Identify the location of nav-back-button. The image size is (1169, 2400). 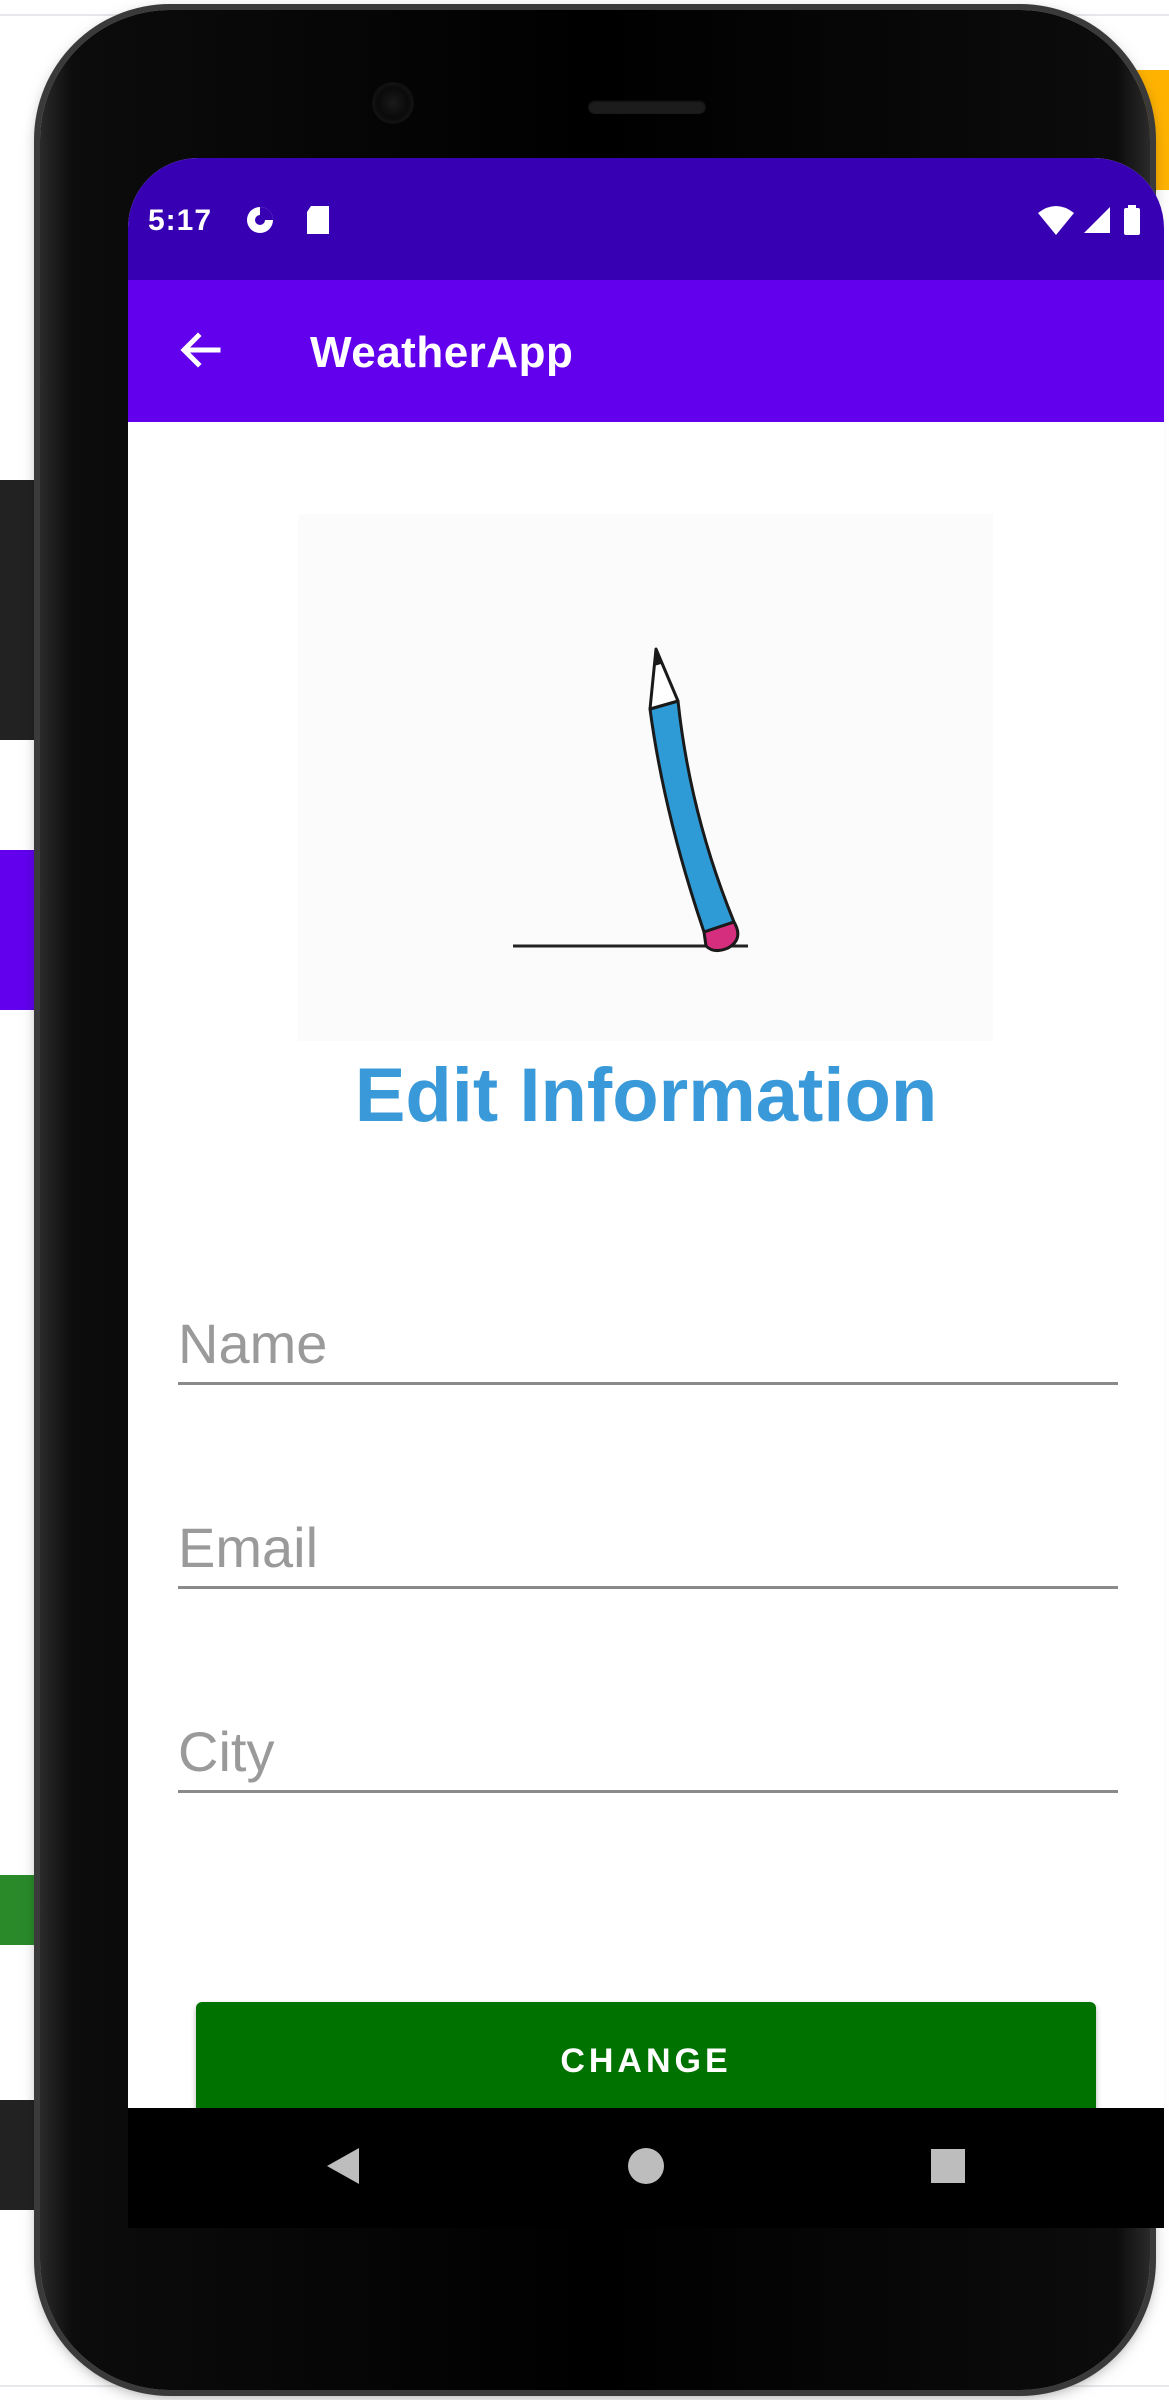
(343, 2168).